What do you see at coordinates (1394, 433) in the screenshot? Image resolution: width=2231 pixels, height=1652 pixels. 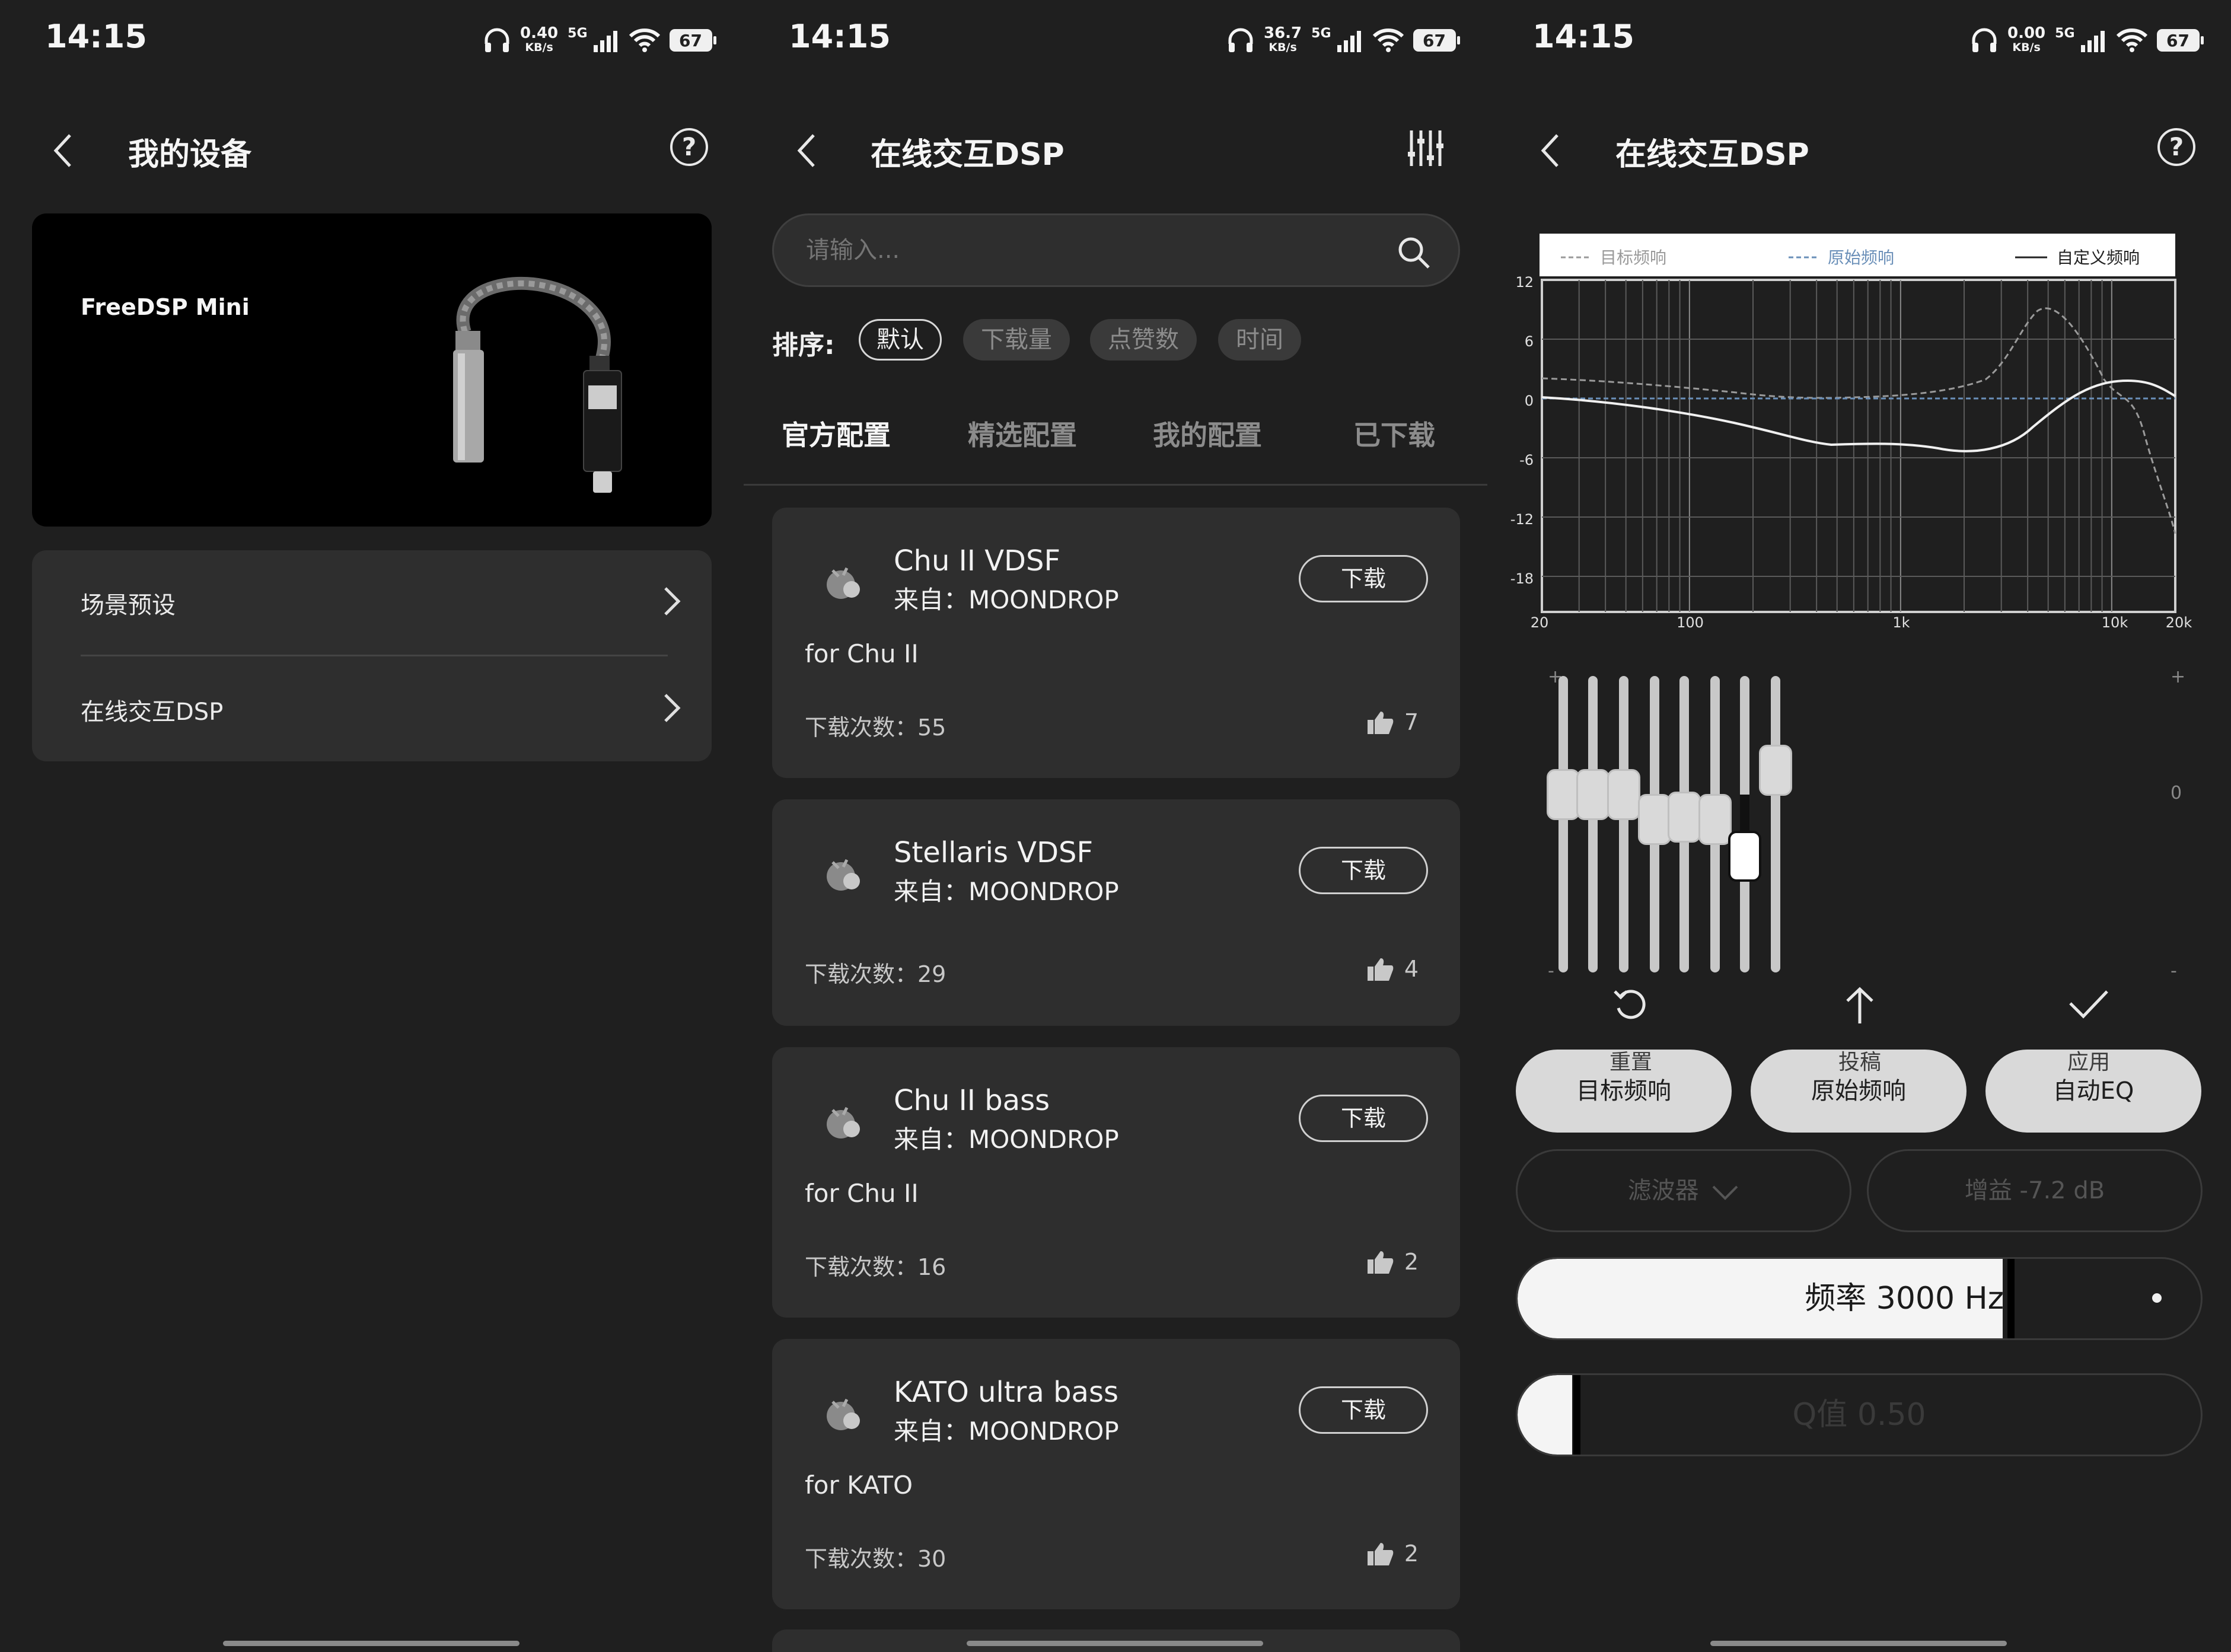 I see `tab-downloaded: 已下载` at bounding box center [1394, 433].